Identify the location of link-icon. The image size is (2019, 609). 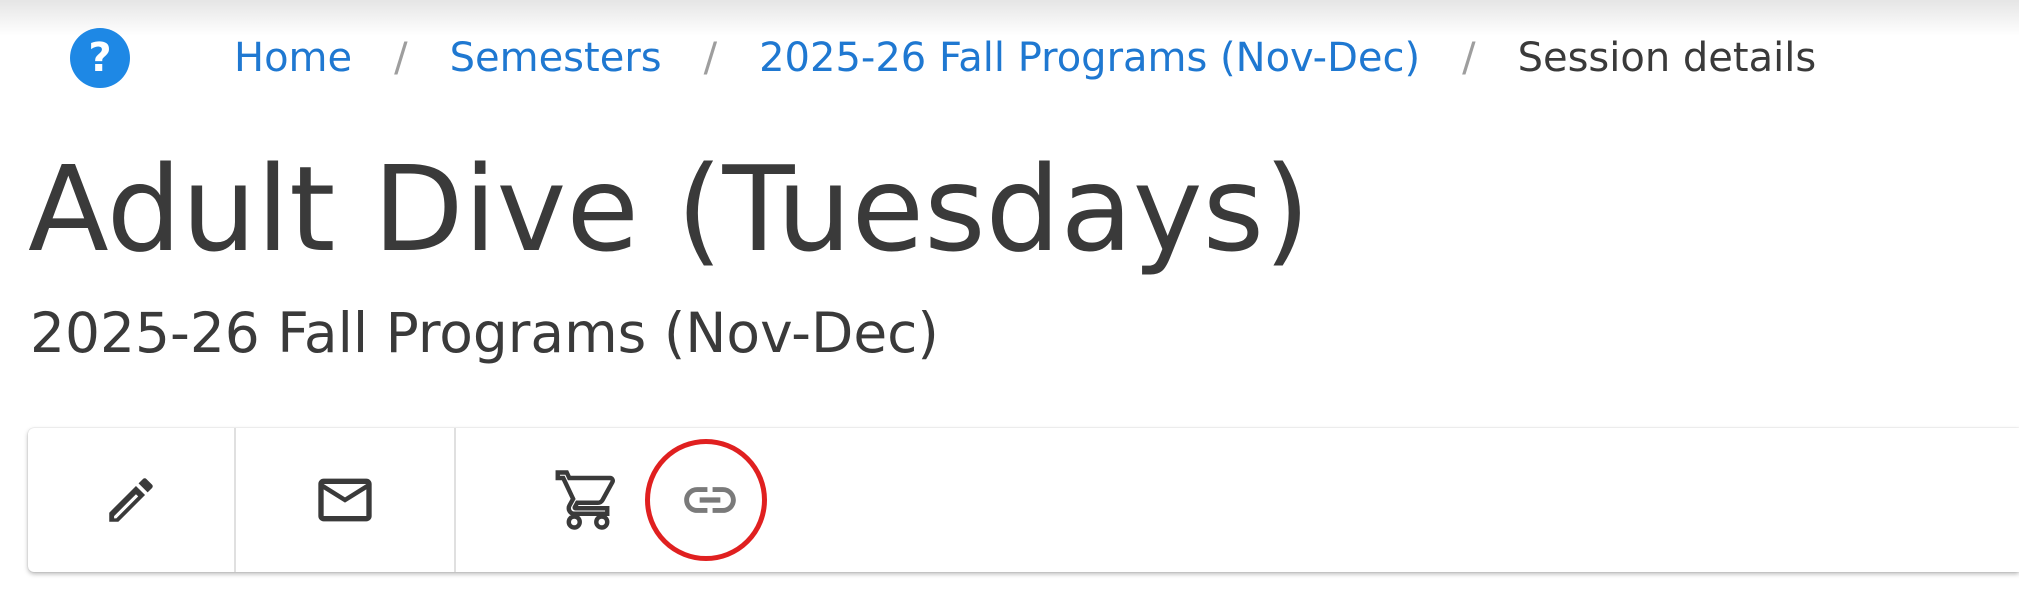
(710, 500).